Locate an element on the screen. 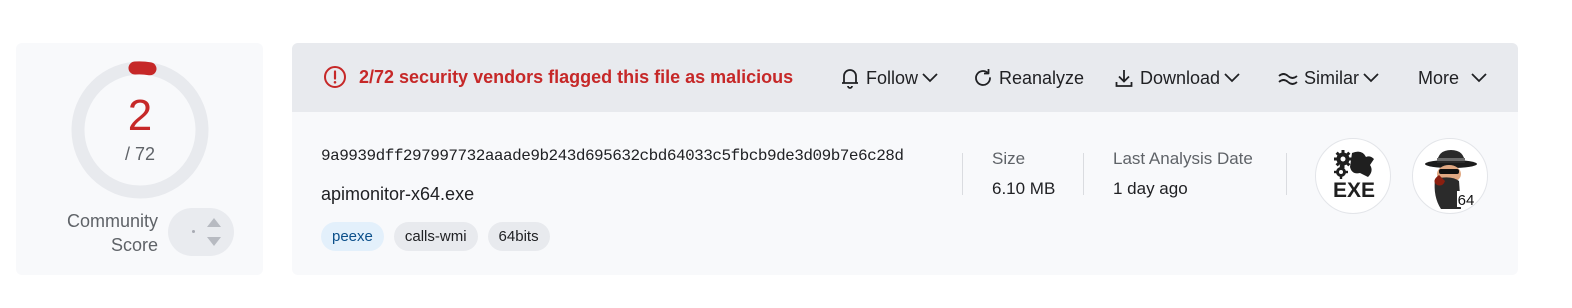 The width and height of the screenshot is (1572, 308). tag-calls-wmi: calls-wmi is located at coordinates (435, 236).